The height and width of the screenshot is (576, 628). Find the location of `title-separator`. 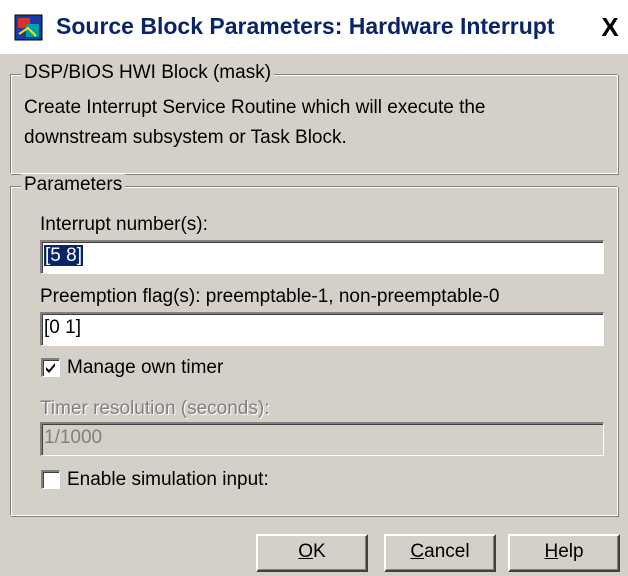

title-separator is located at coordinates (314, 53).